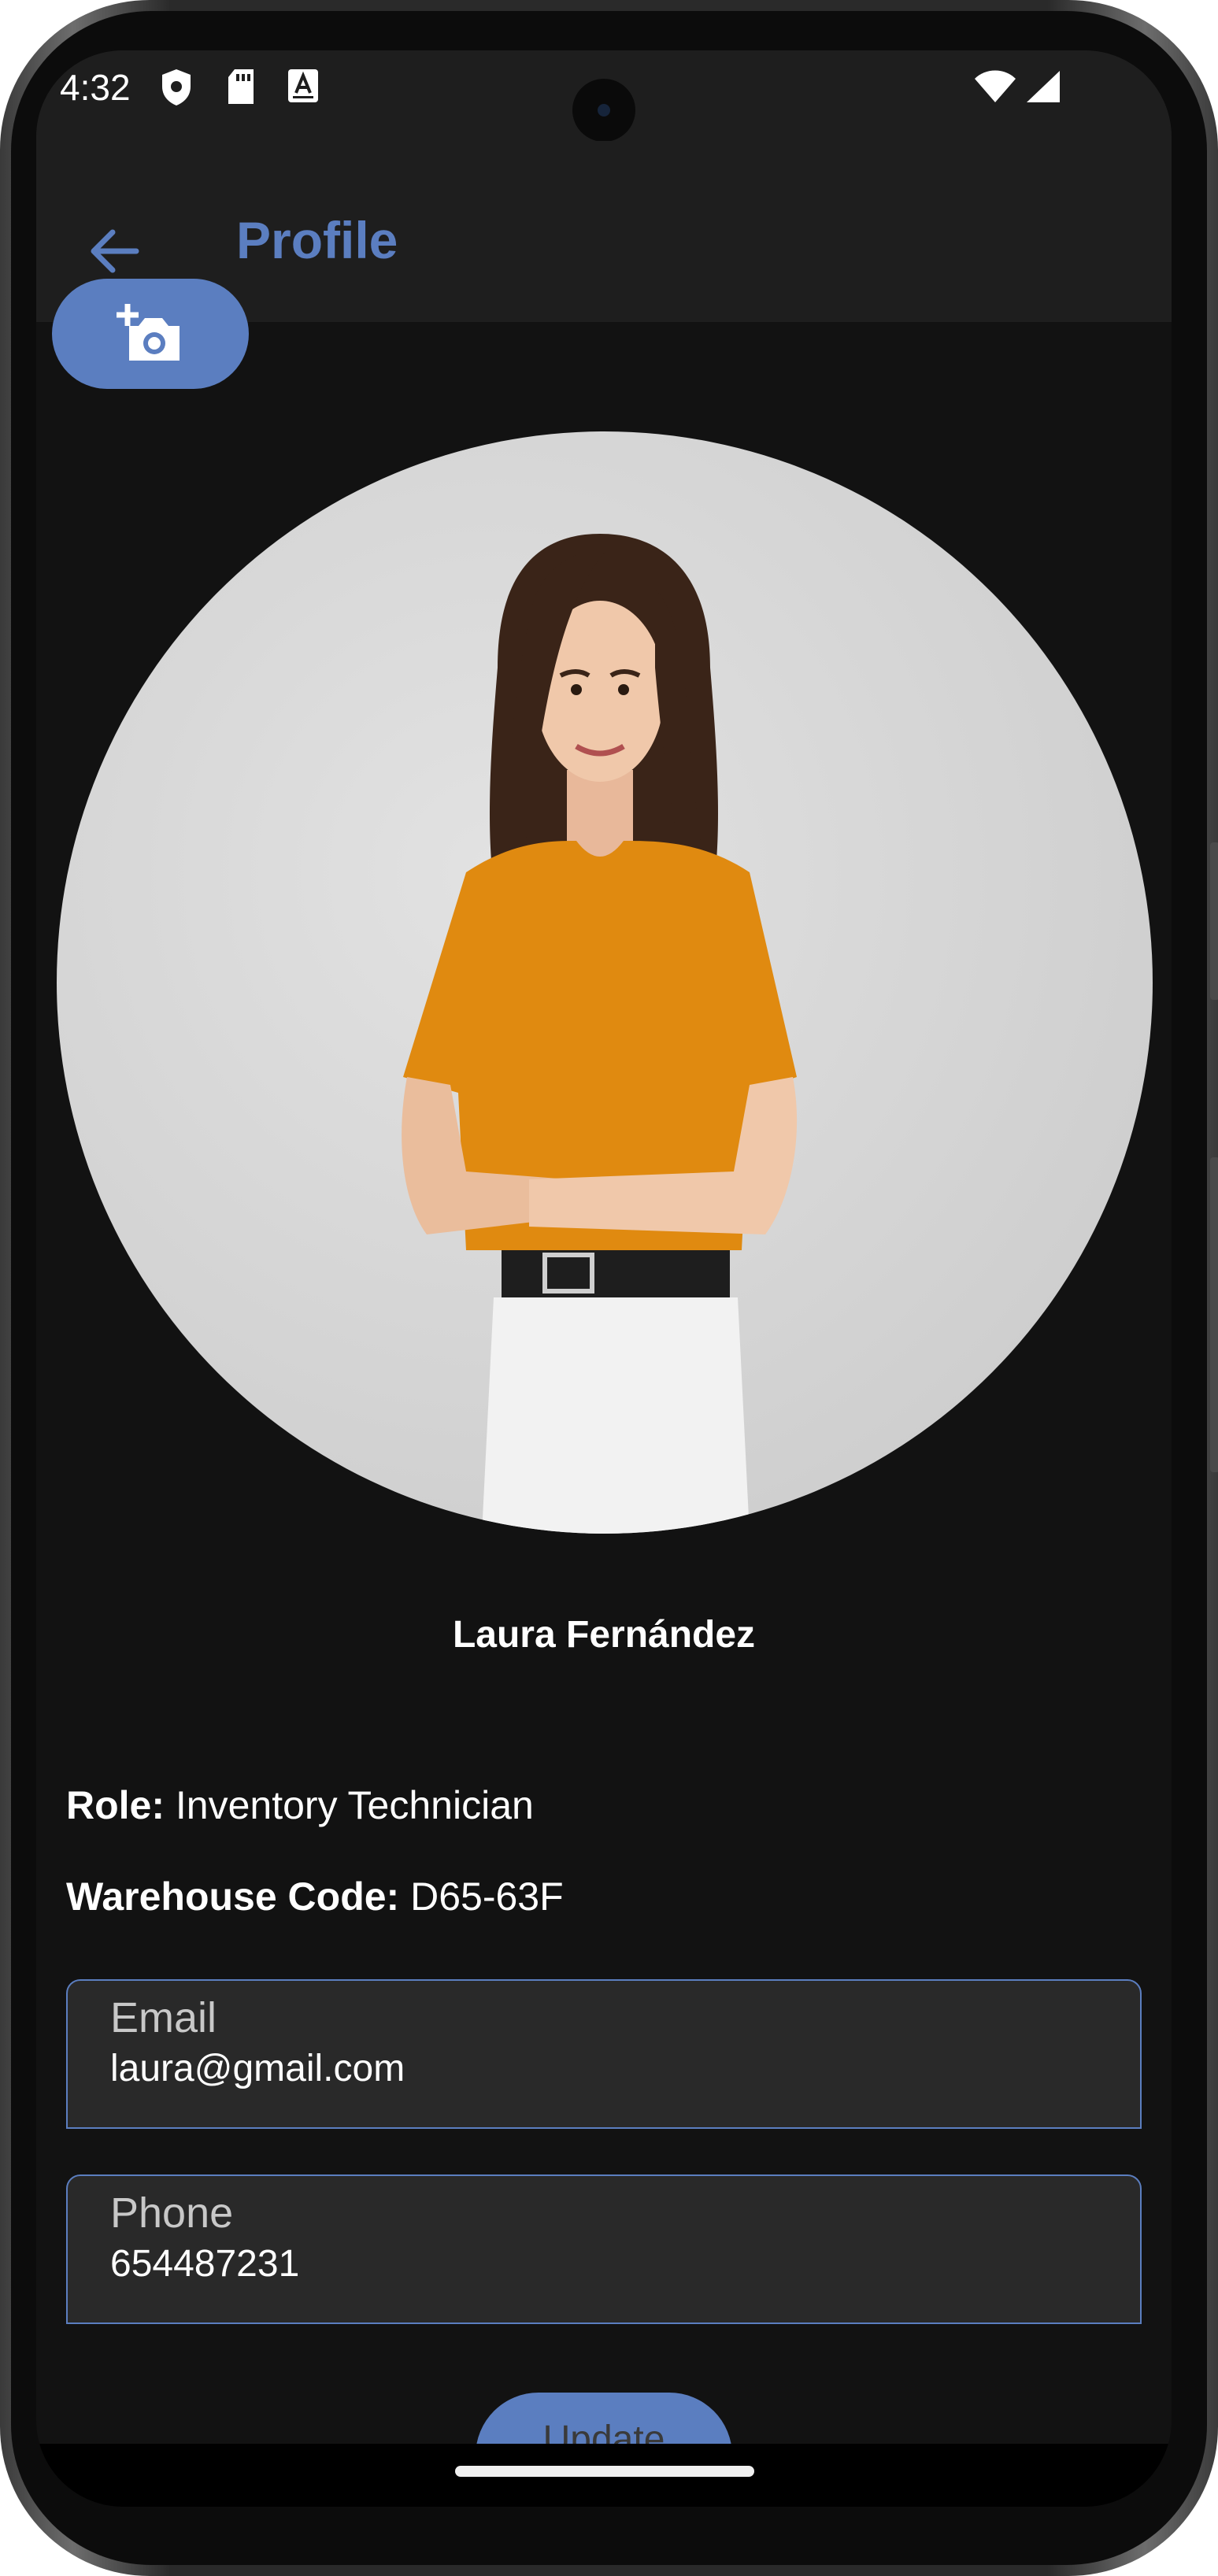 The image size is (1218, 2576). I want to click on phone-field: Phone, so click(604, 2249).